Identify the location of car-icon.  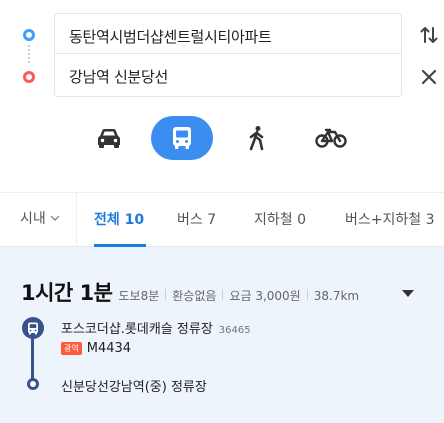
(109, 138).